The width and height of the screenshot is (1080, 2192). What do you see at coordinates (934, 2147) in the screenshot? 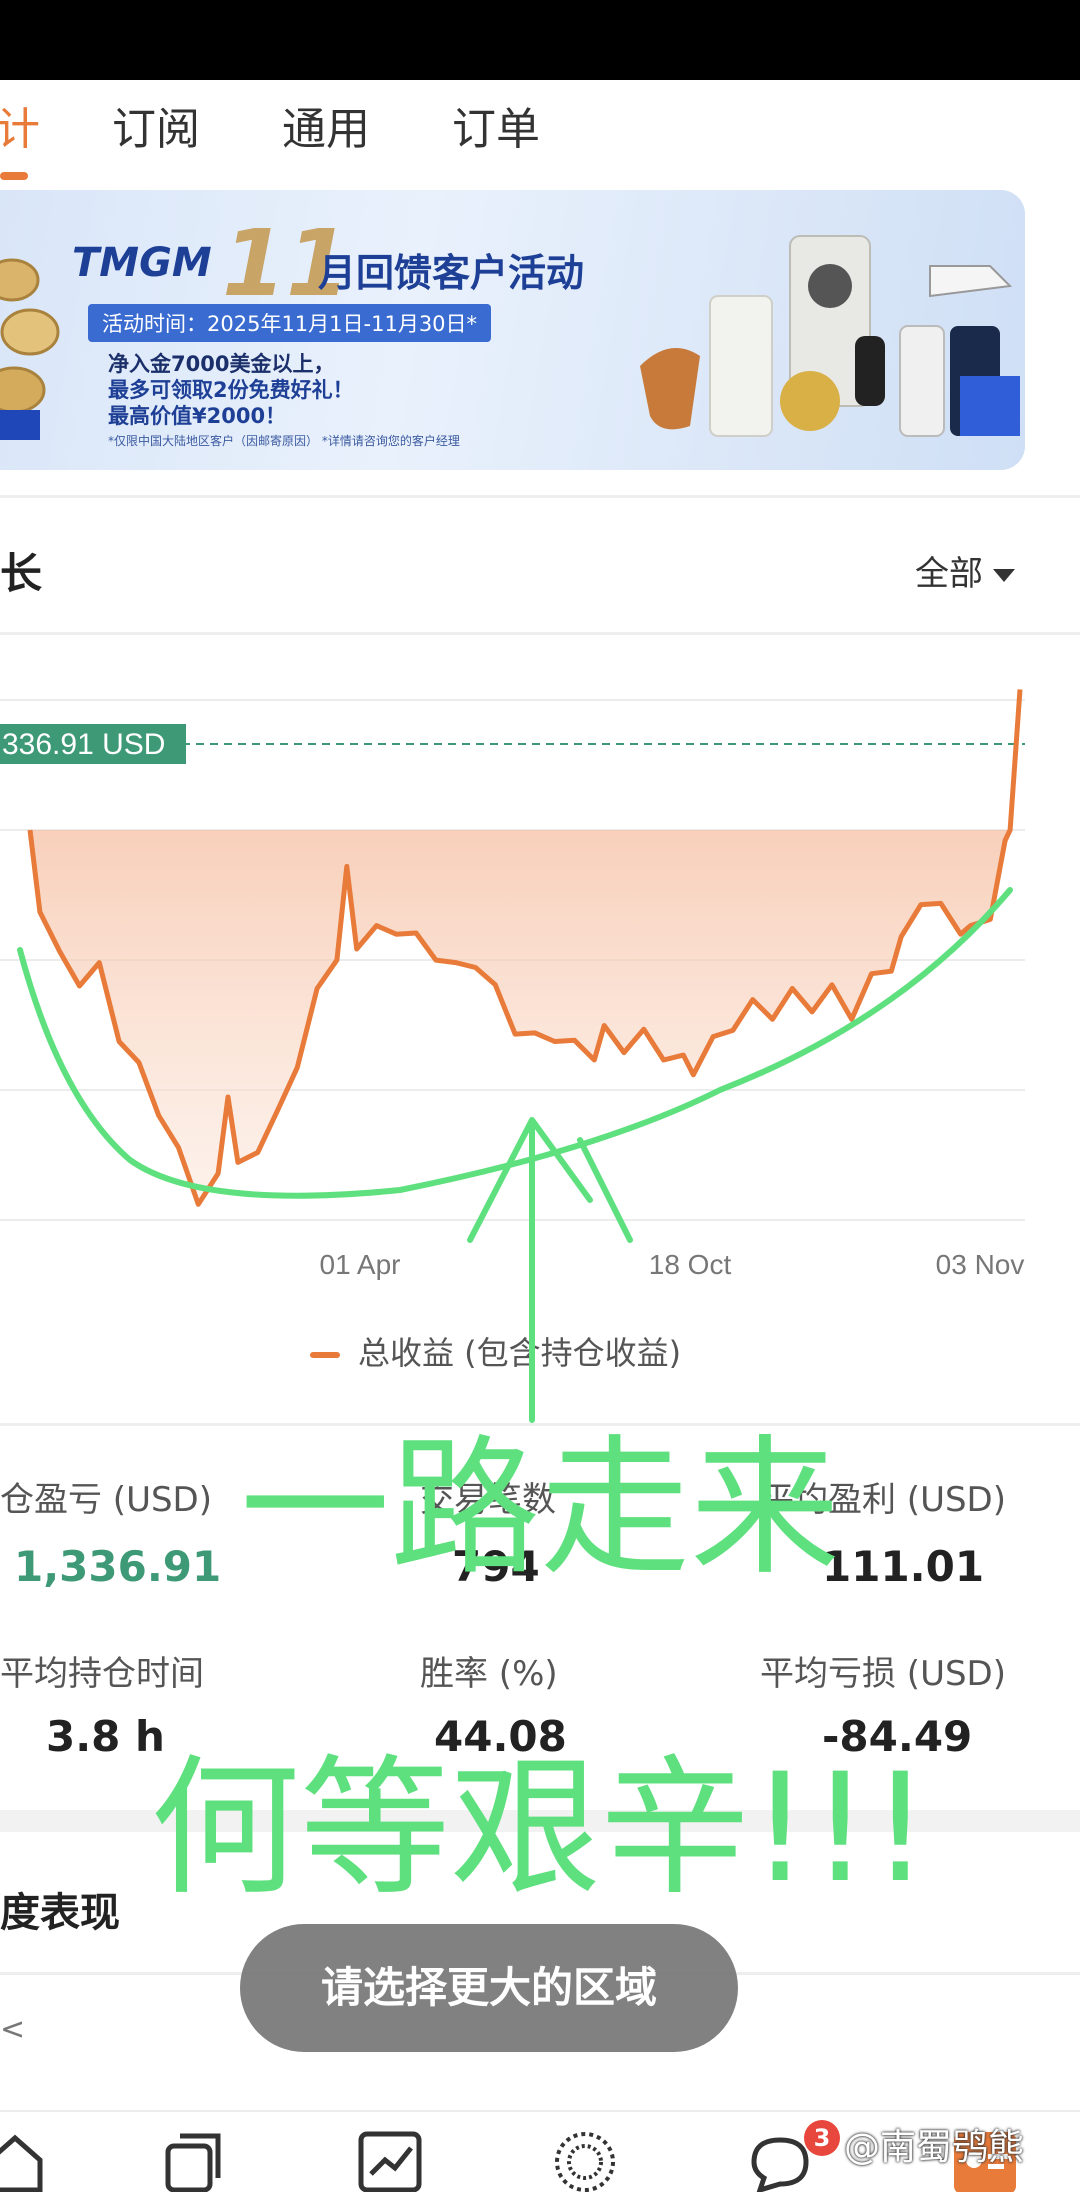
I see `watermark: @南蜀鸮熊` at bounding box center [934, 2147].